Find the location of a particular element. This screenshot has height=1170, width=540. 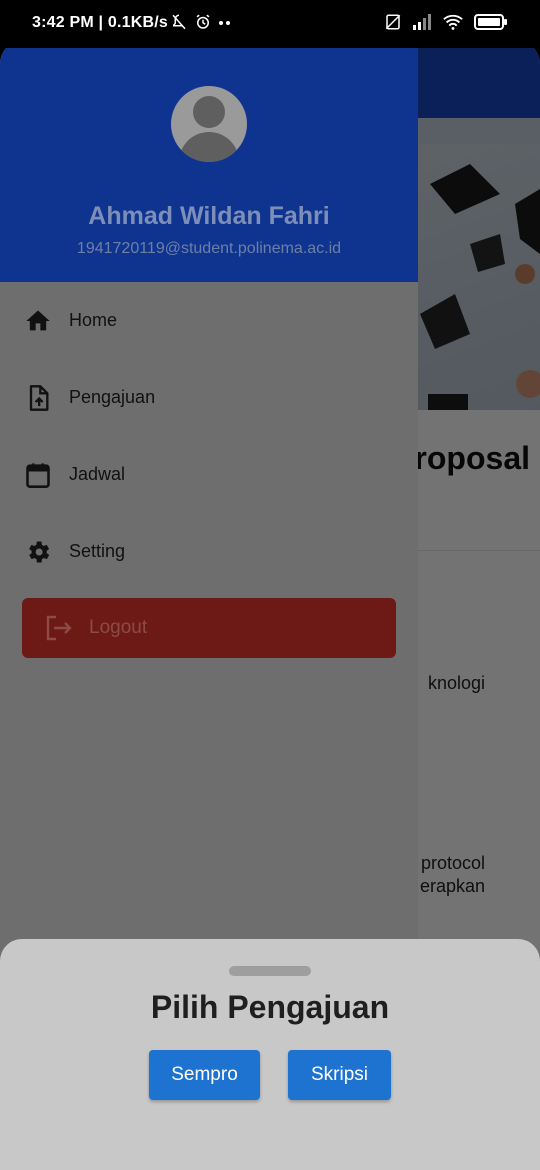

menu-item-setting: Setting is located at coordinates (209, 551).